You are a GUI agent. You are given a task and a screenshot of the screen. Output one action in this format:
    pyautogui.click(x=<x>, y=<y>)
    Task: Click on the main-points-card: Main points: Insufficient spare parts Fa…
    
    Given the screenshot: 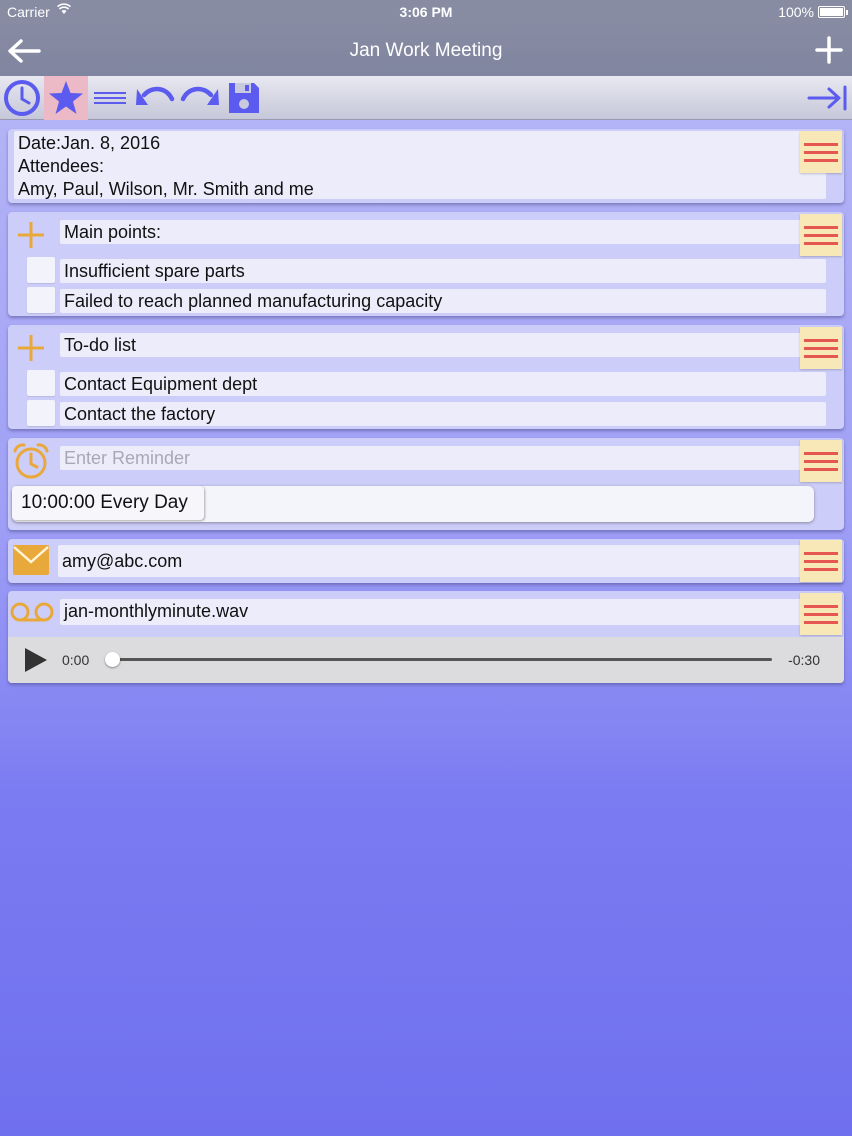 What is the action you would take?
    pyautogui.click(x=426, y=264)
    